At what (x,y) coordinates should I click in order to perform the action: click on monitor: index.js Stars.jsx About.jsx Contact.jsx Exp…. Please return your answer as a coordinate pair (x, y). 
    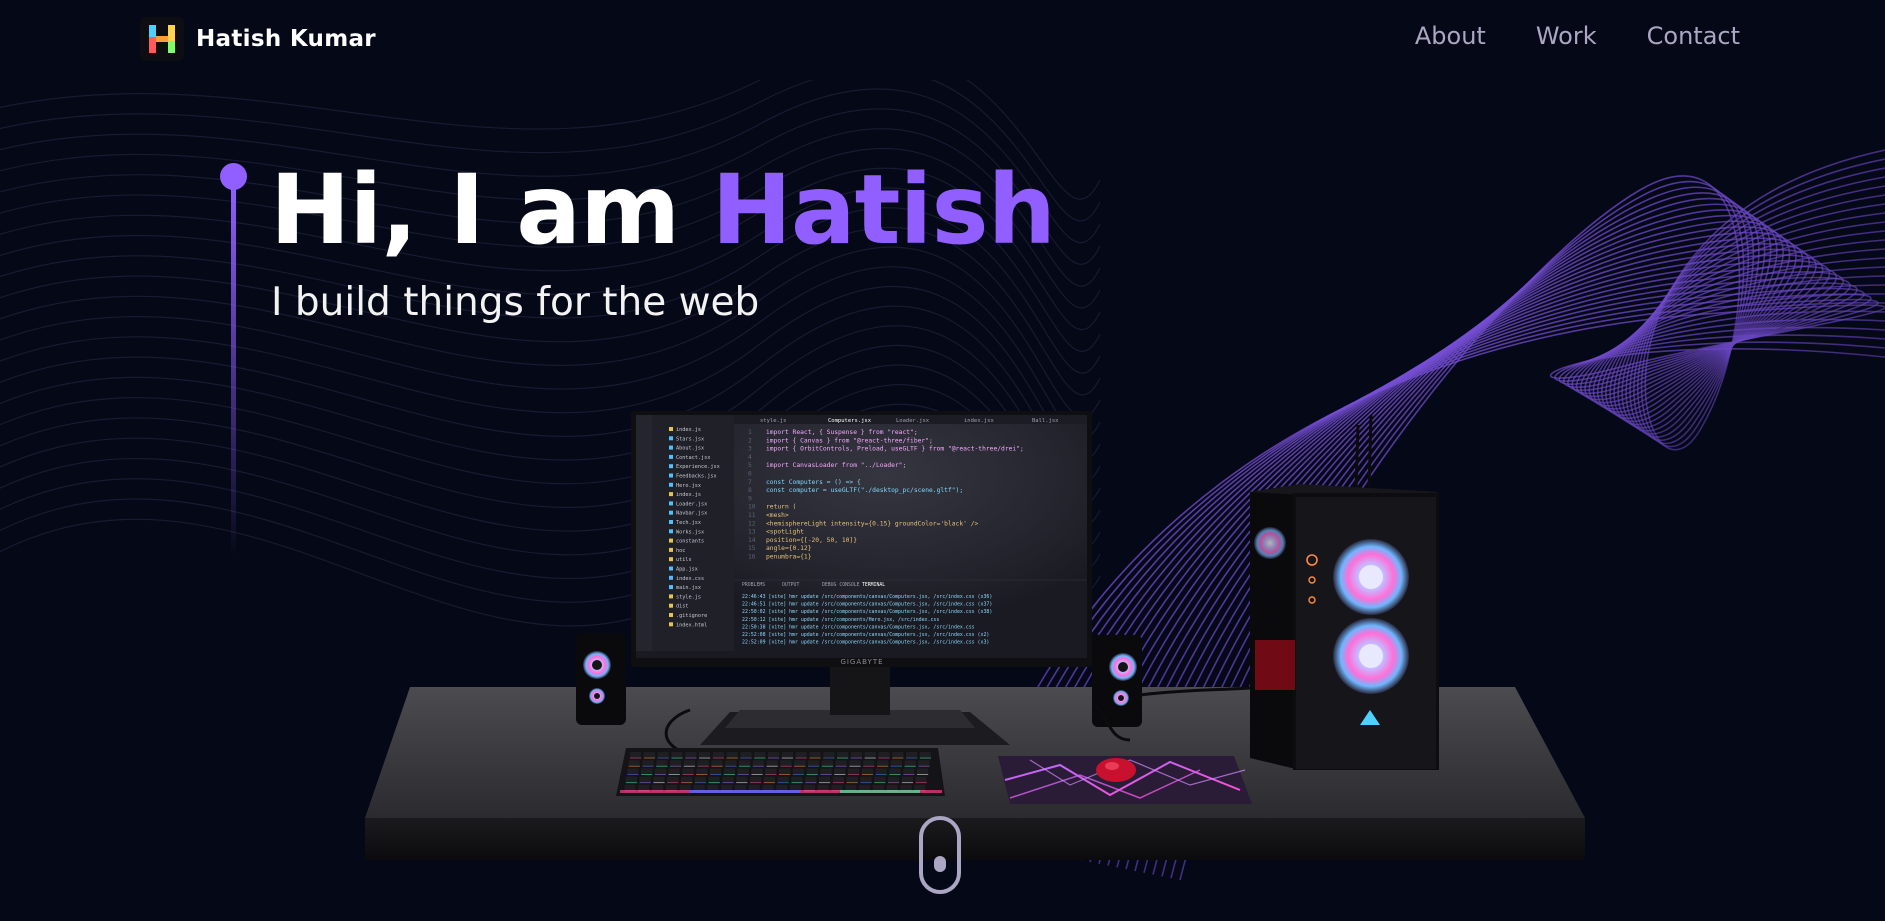
    Looking at the image, I should click on (861, 539).